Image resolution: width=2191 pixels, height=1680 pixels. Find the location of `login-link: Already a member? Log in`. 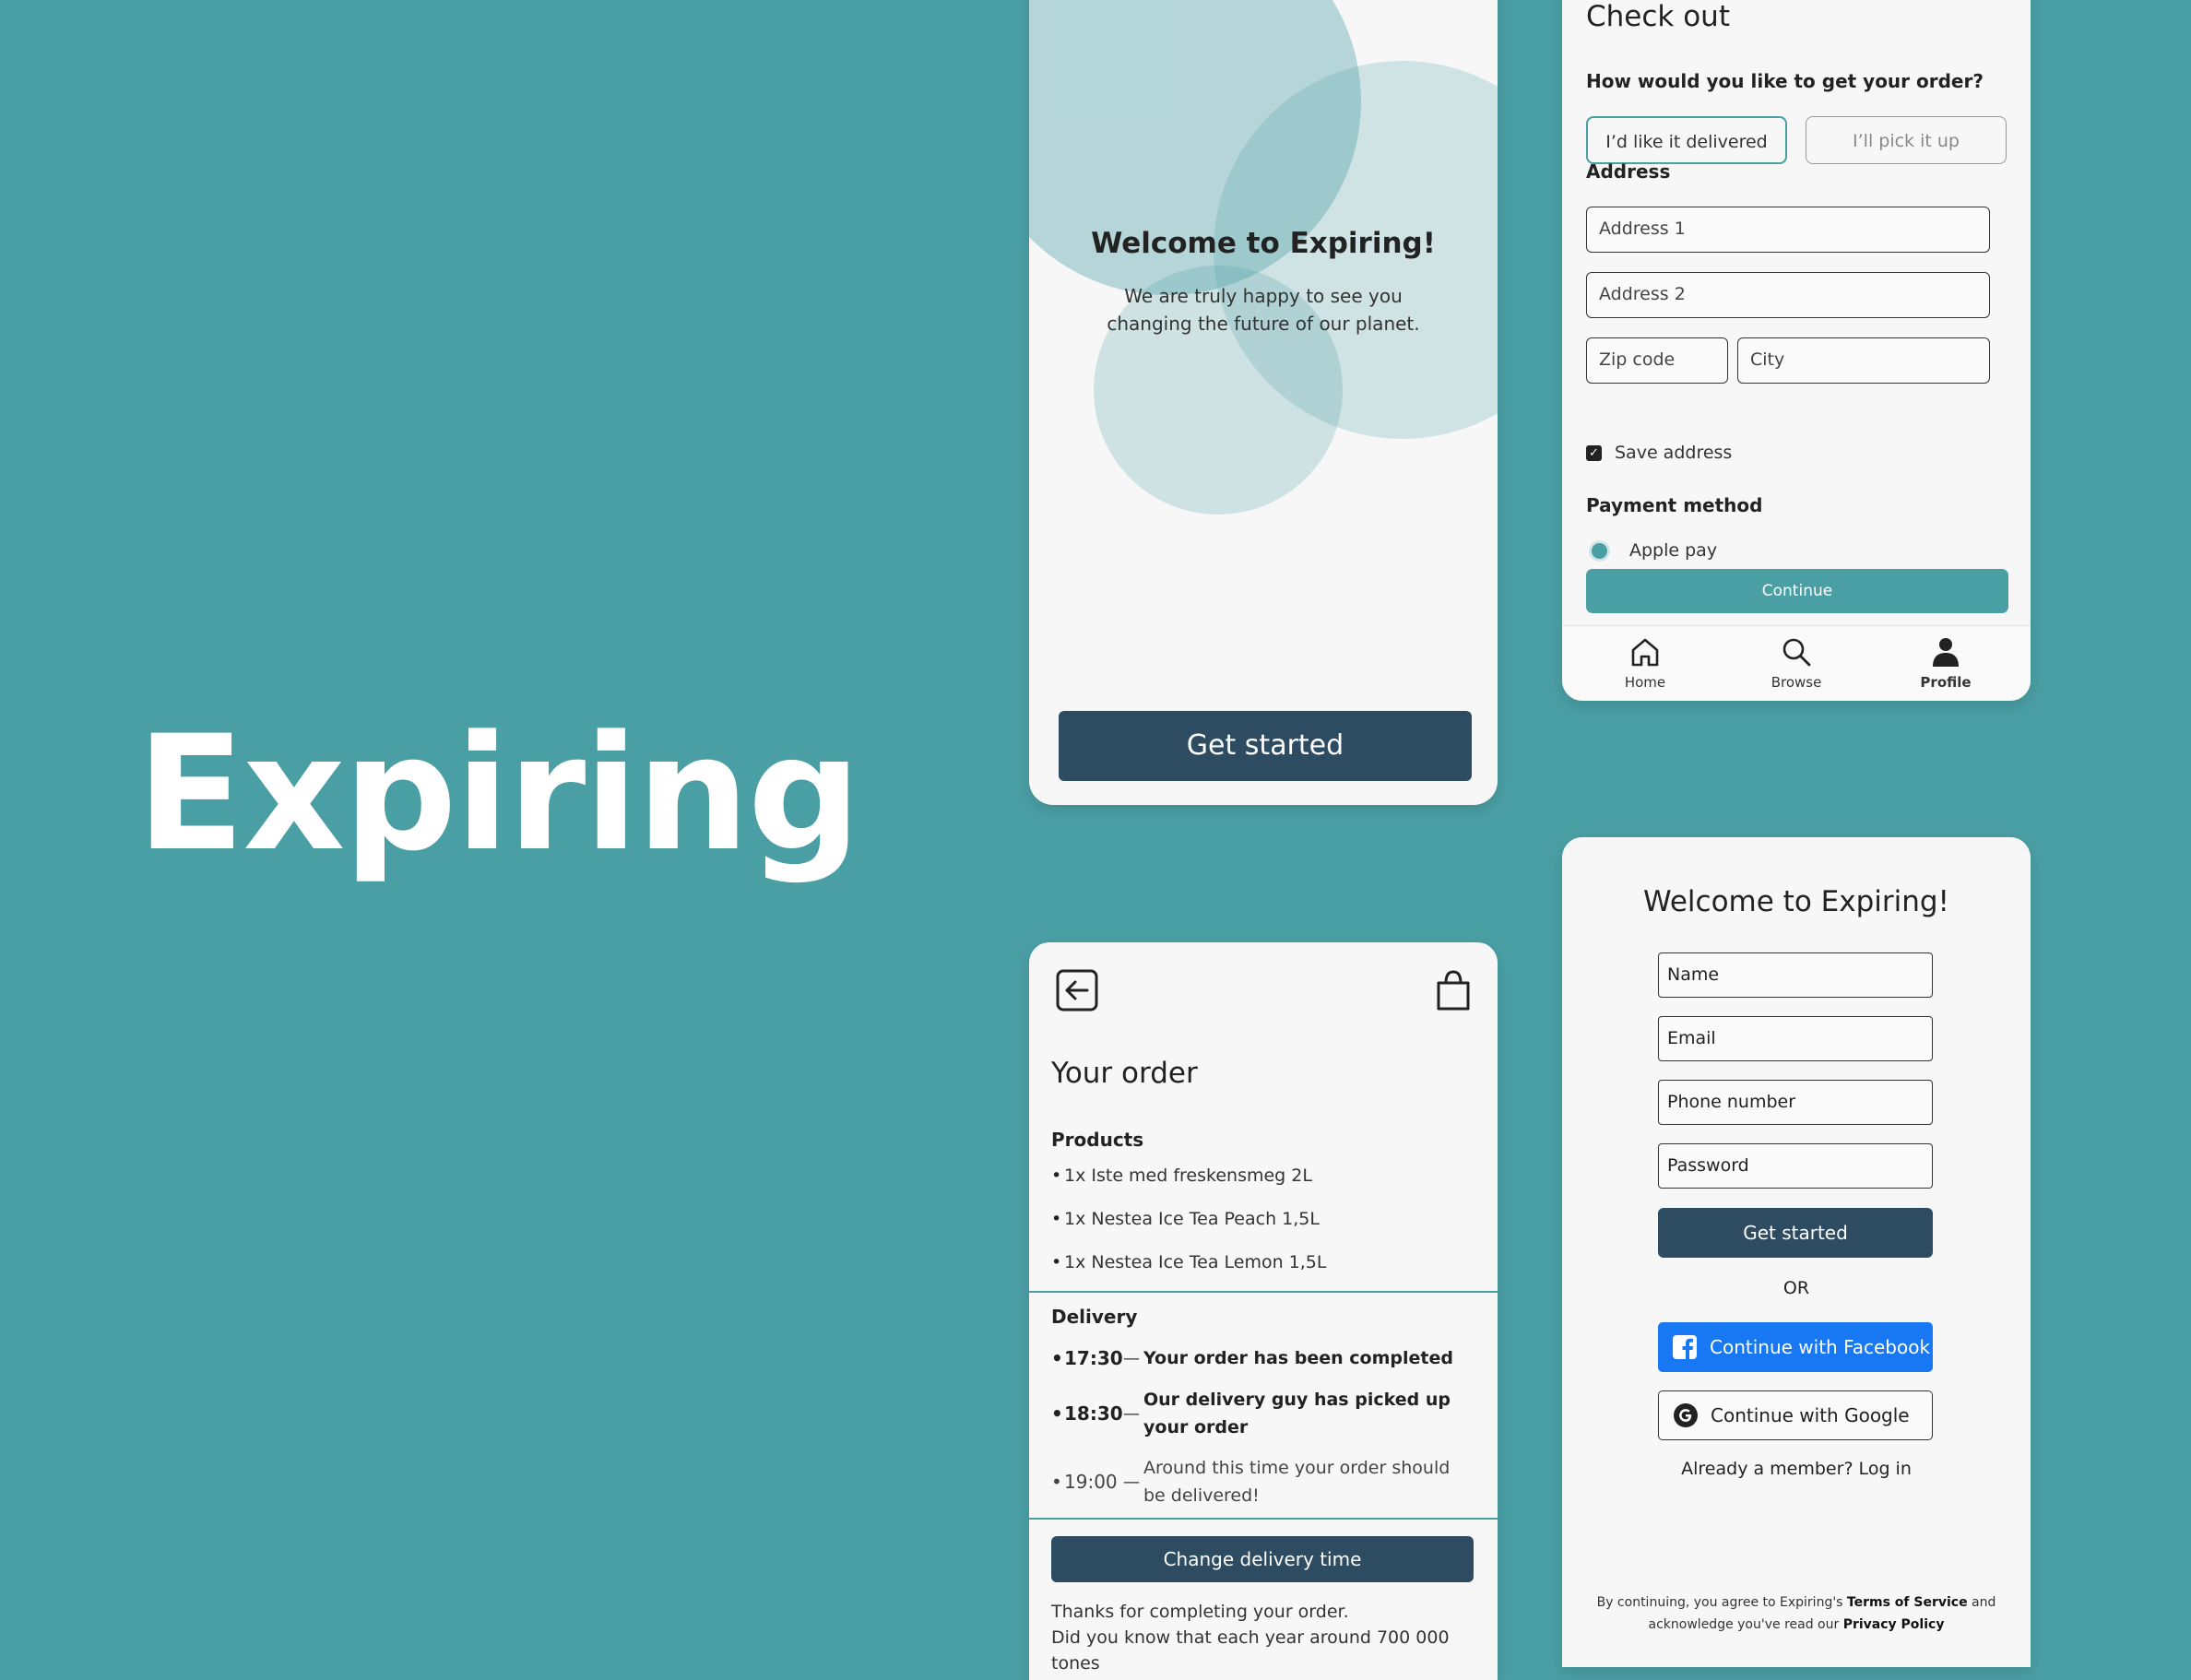

login-link: Already a member? Log in is located at coordinates (1796, 1469).